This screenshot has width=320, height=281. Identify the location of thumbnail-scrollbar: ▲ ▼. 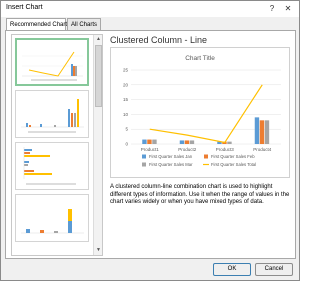
(97, 145).